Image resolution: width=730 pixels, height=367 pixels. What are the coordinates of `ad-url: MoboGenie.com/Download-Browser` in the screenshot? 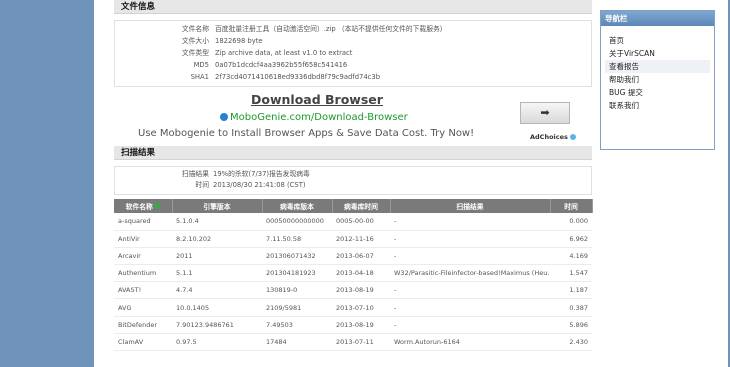 It's located at (314, 117).